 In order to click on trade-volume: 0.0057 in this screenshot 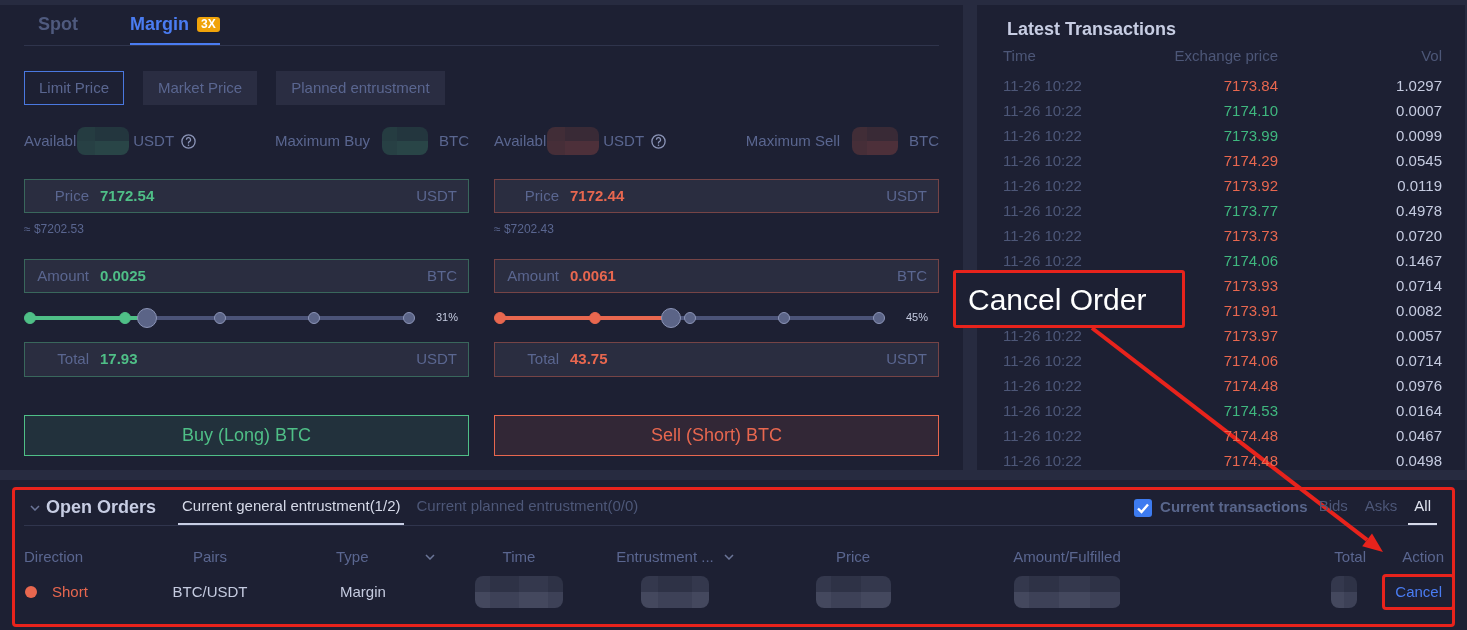, I will do `click(1419, 335)`.